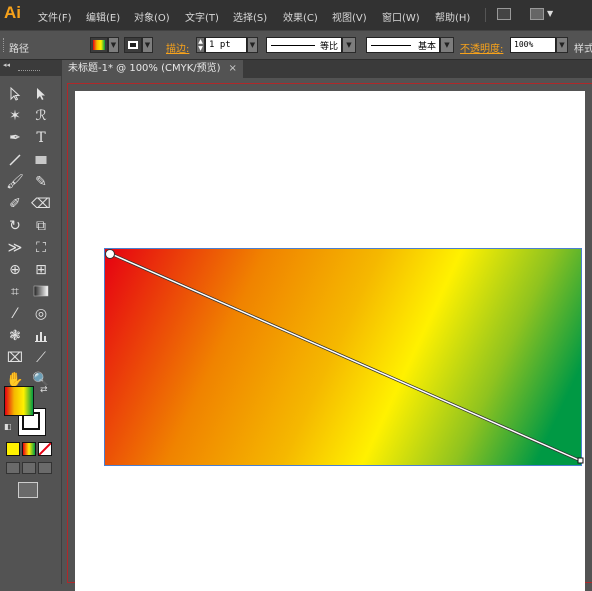  I want to click on shape-builder-tool-icon: ⊕, so click(15, 270).